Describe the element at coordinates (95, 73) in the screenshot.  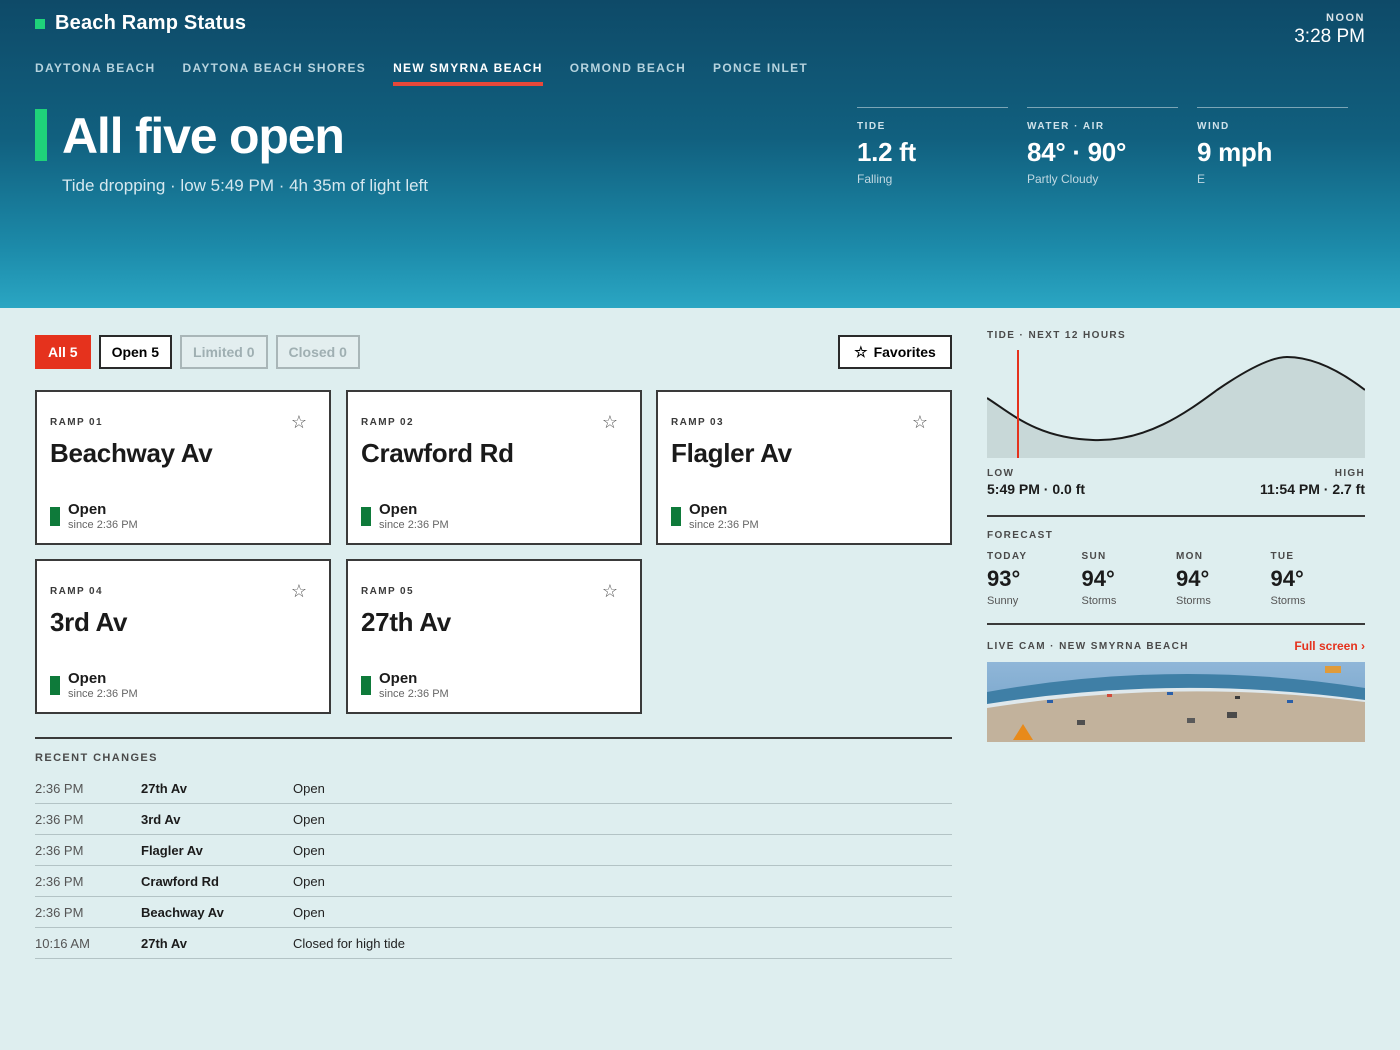
I see `tab-daytona-beach: DAYTONA BEACH` at that location.